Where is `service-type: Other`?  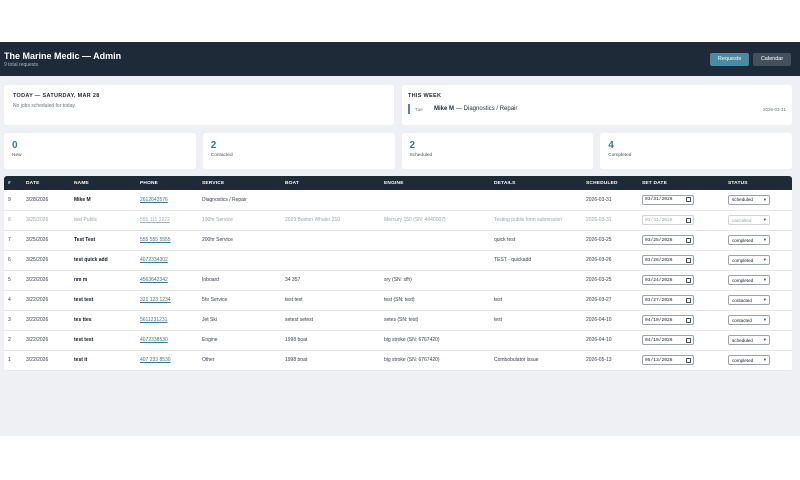 service-type: Other is located at coordinates (208, 360).